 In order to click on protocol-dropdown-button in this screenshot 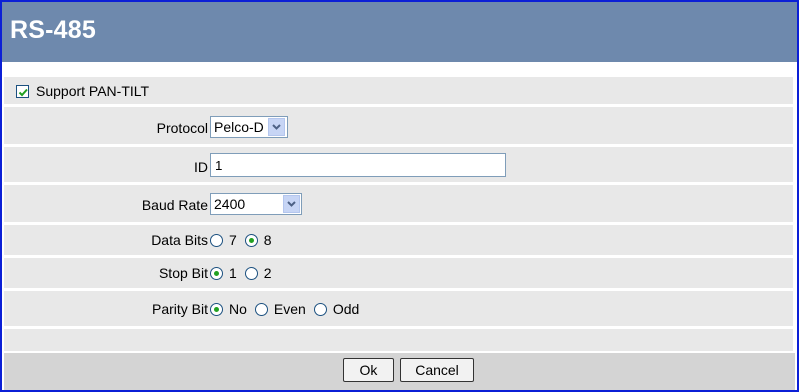, I will do `click(276, 127)`.